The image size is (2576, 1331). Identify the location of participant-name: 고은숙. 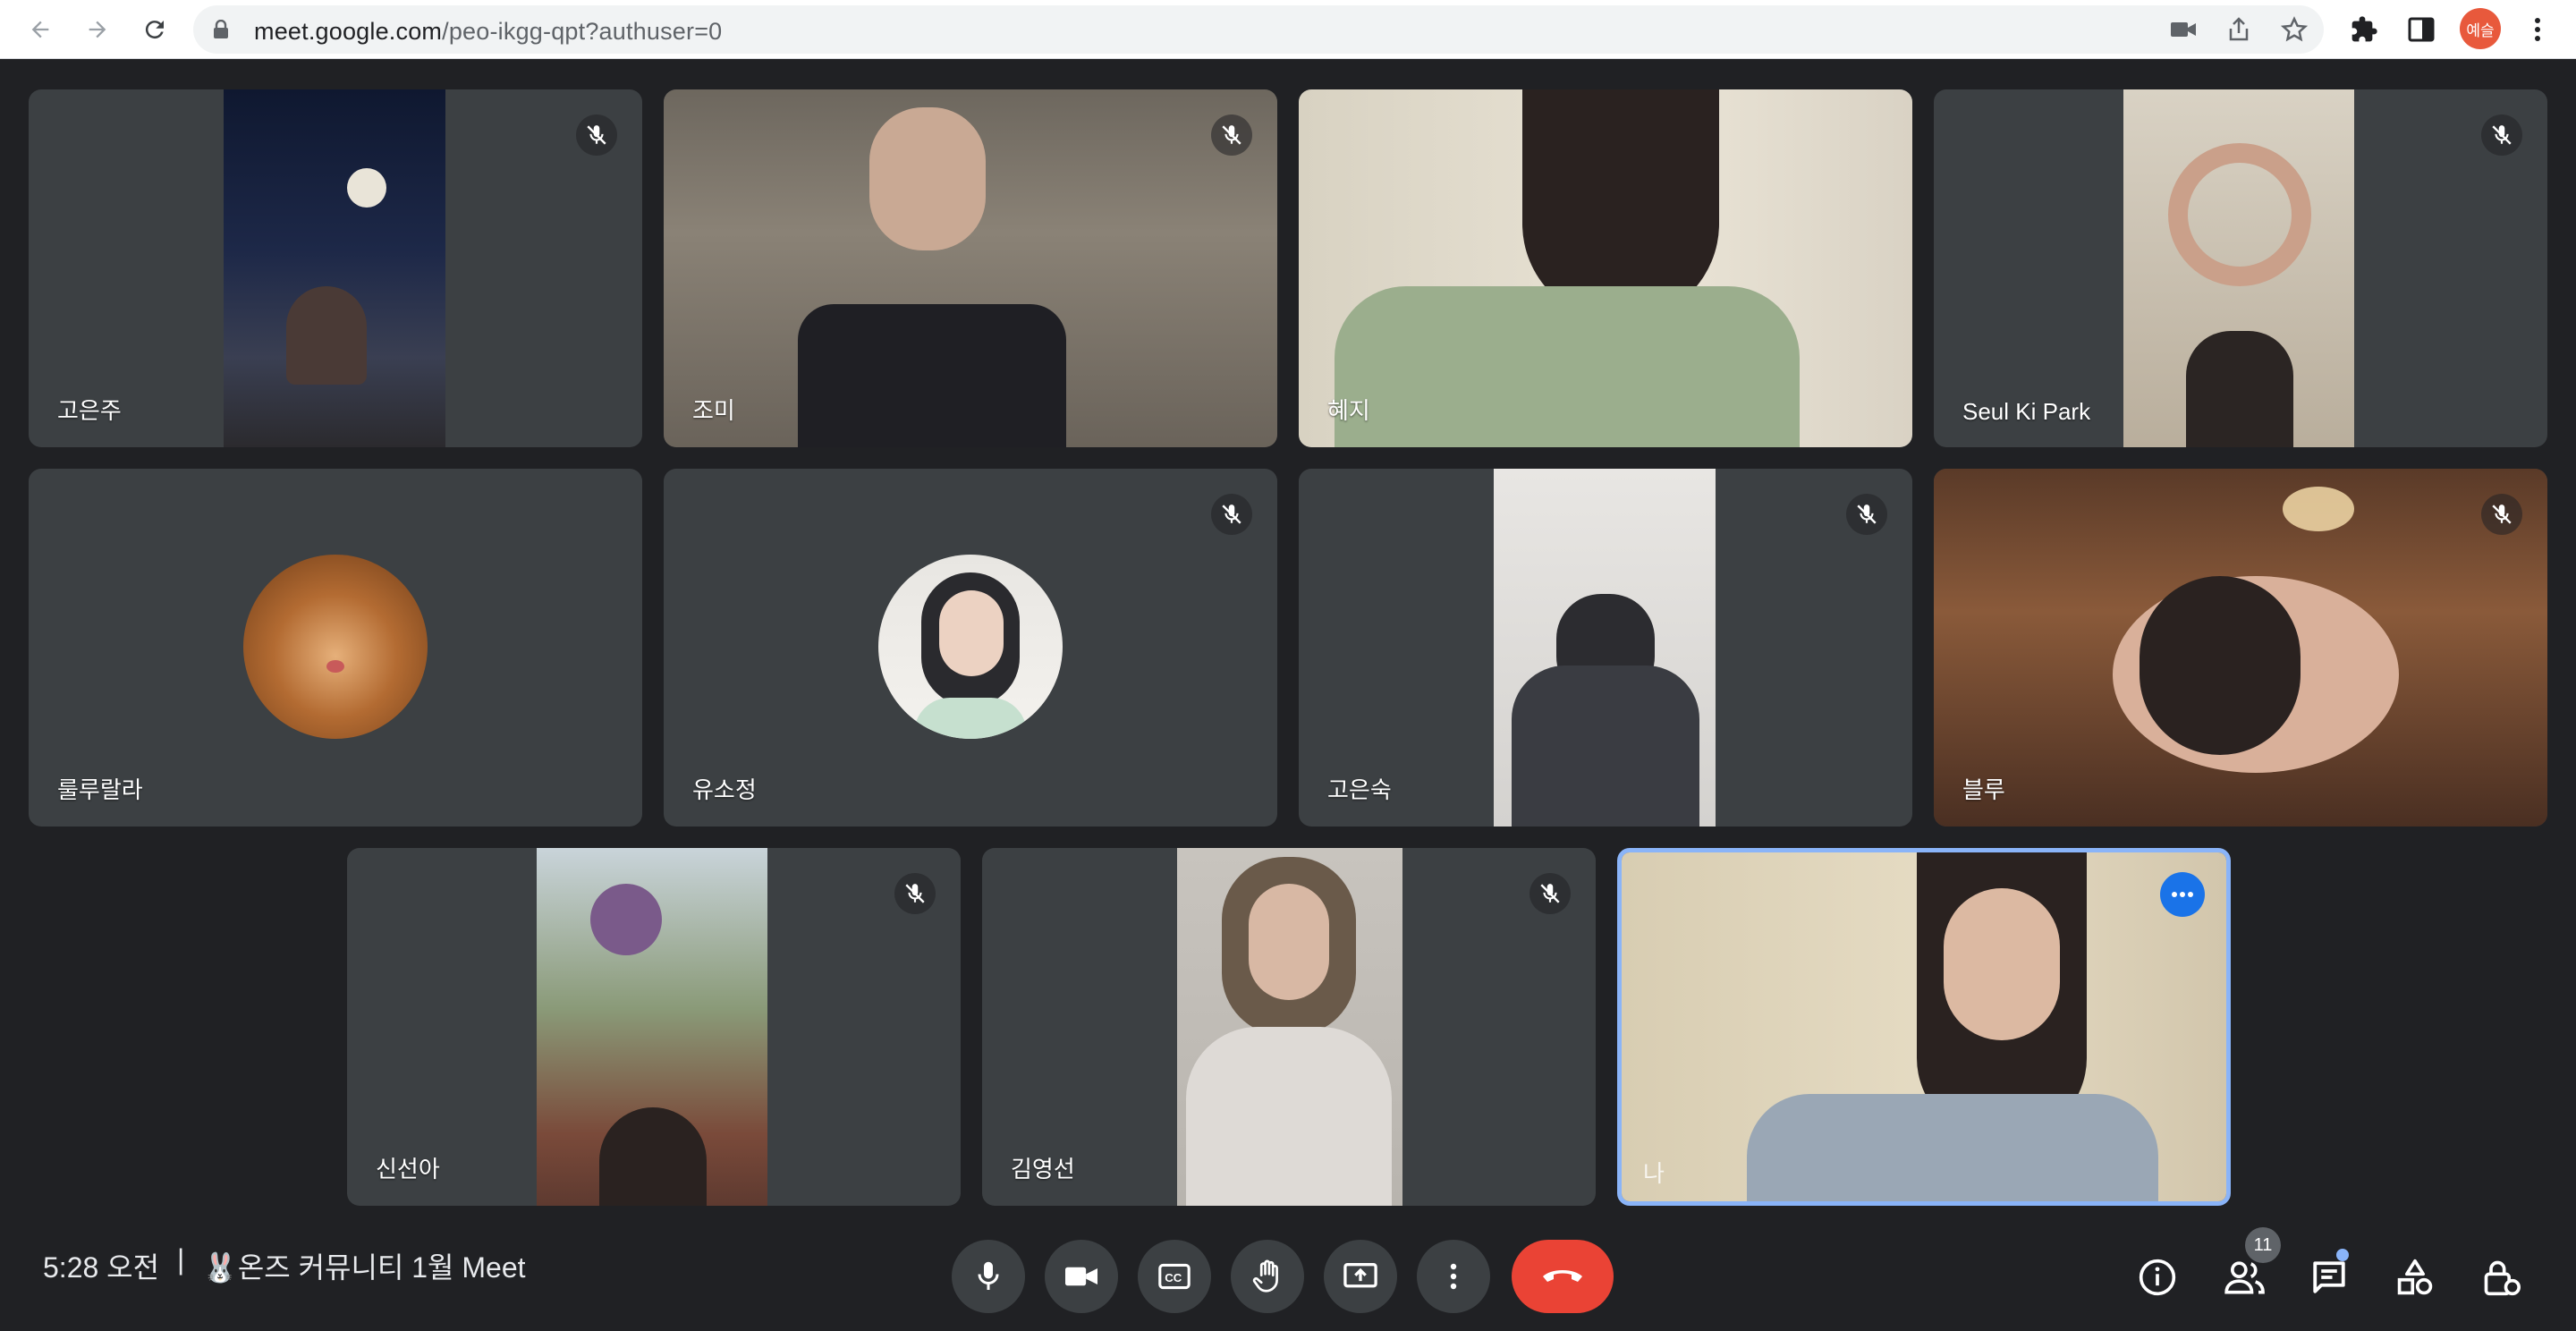
(1359, 790).